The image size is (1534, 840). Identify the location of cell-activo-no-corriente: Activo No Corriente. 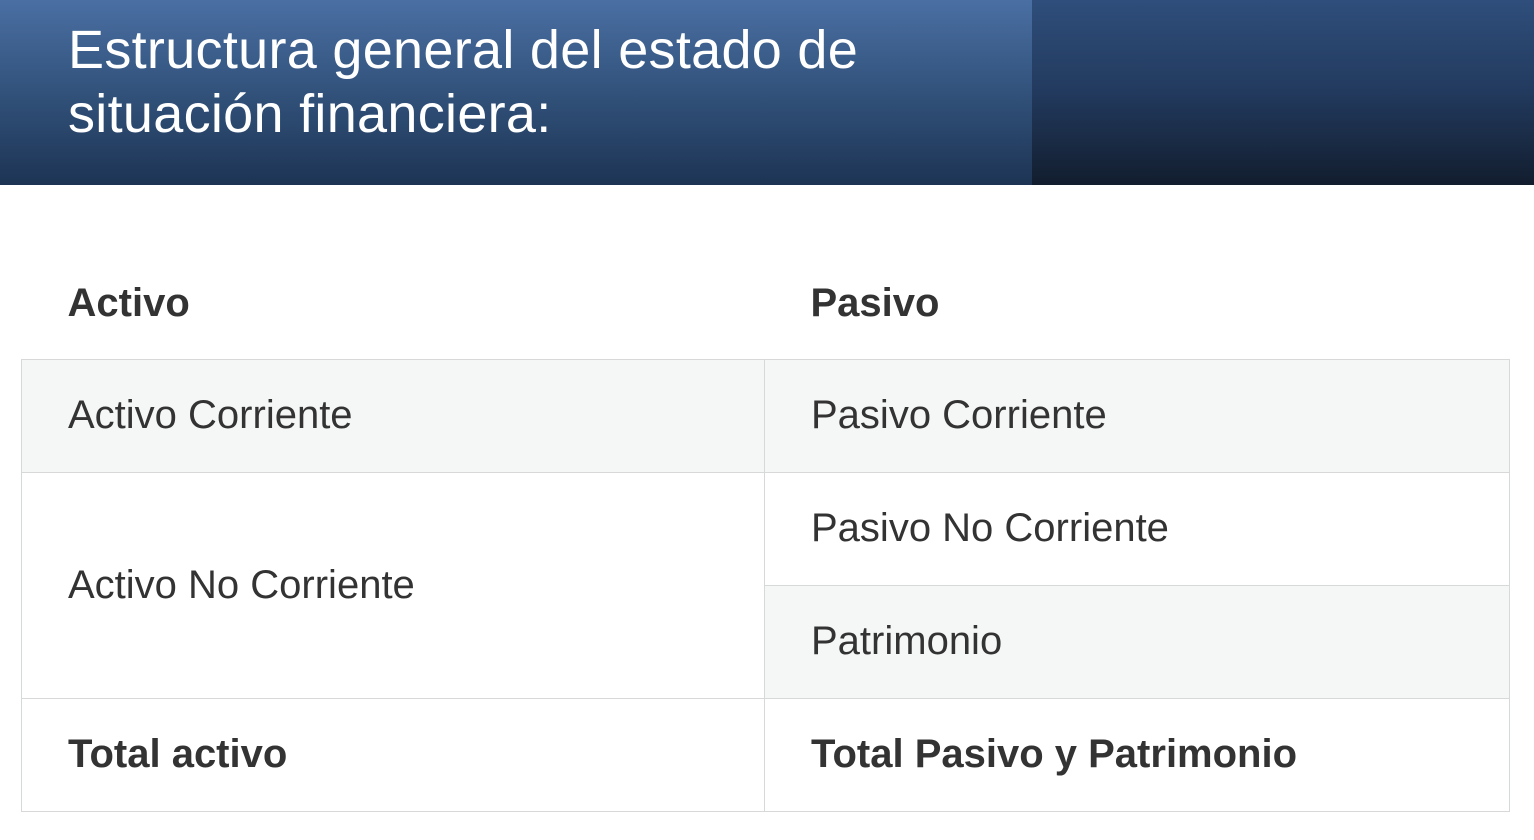
(393, 585).